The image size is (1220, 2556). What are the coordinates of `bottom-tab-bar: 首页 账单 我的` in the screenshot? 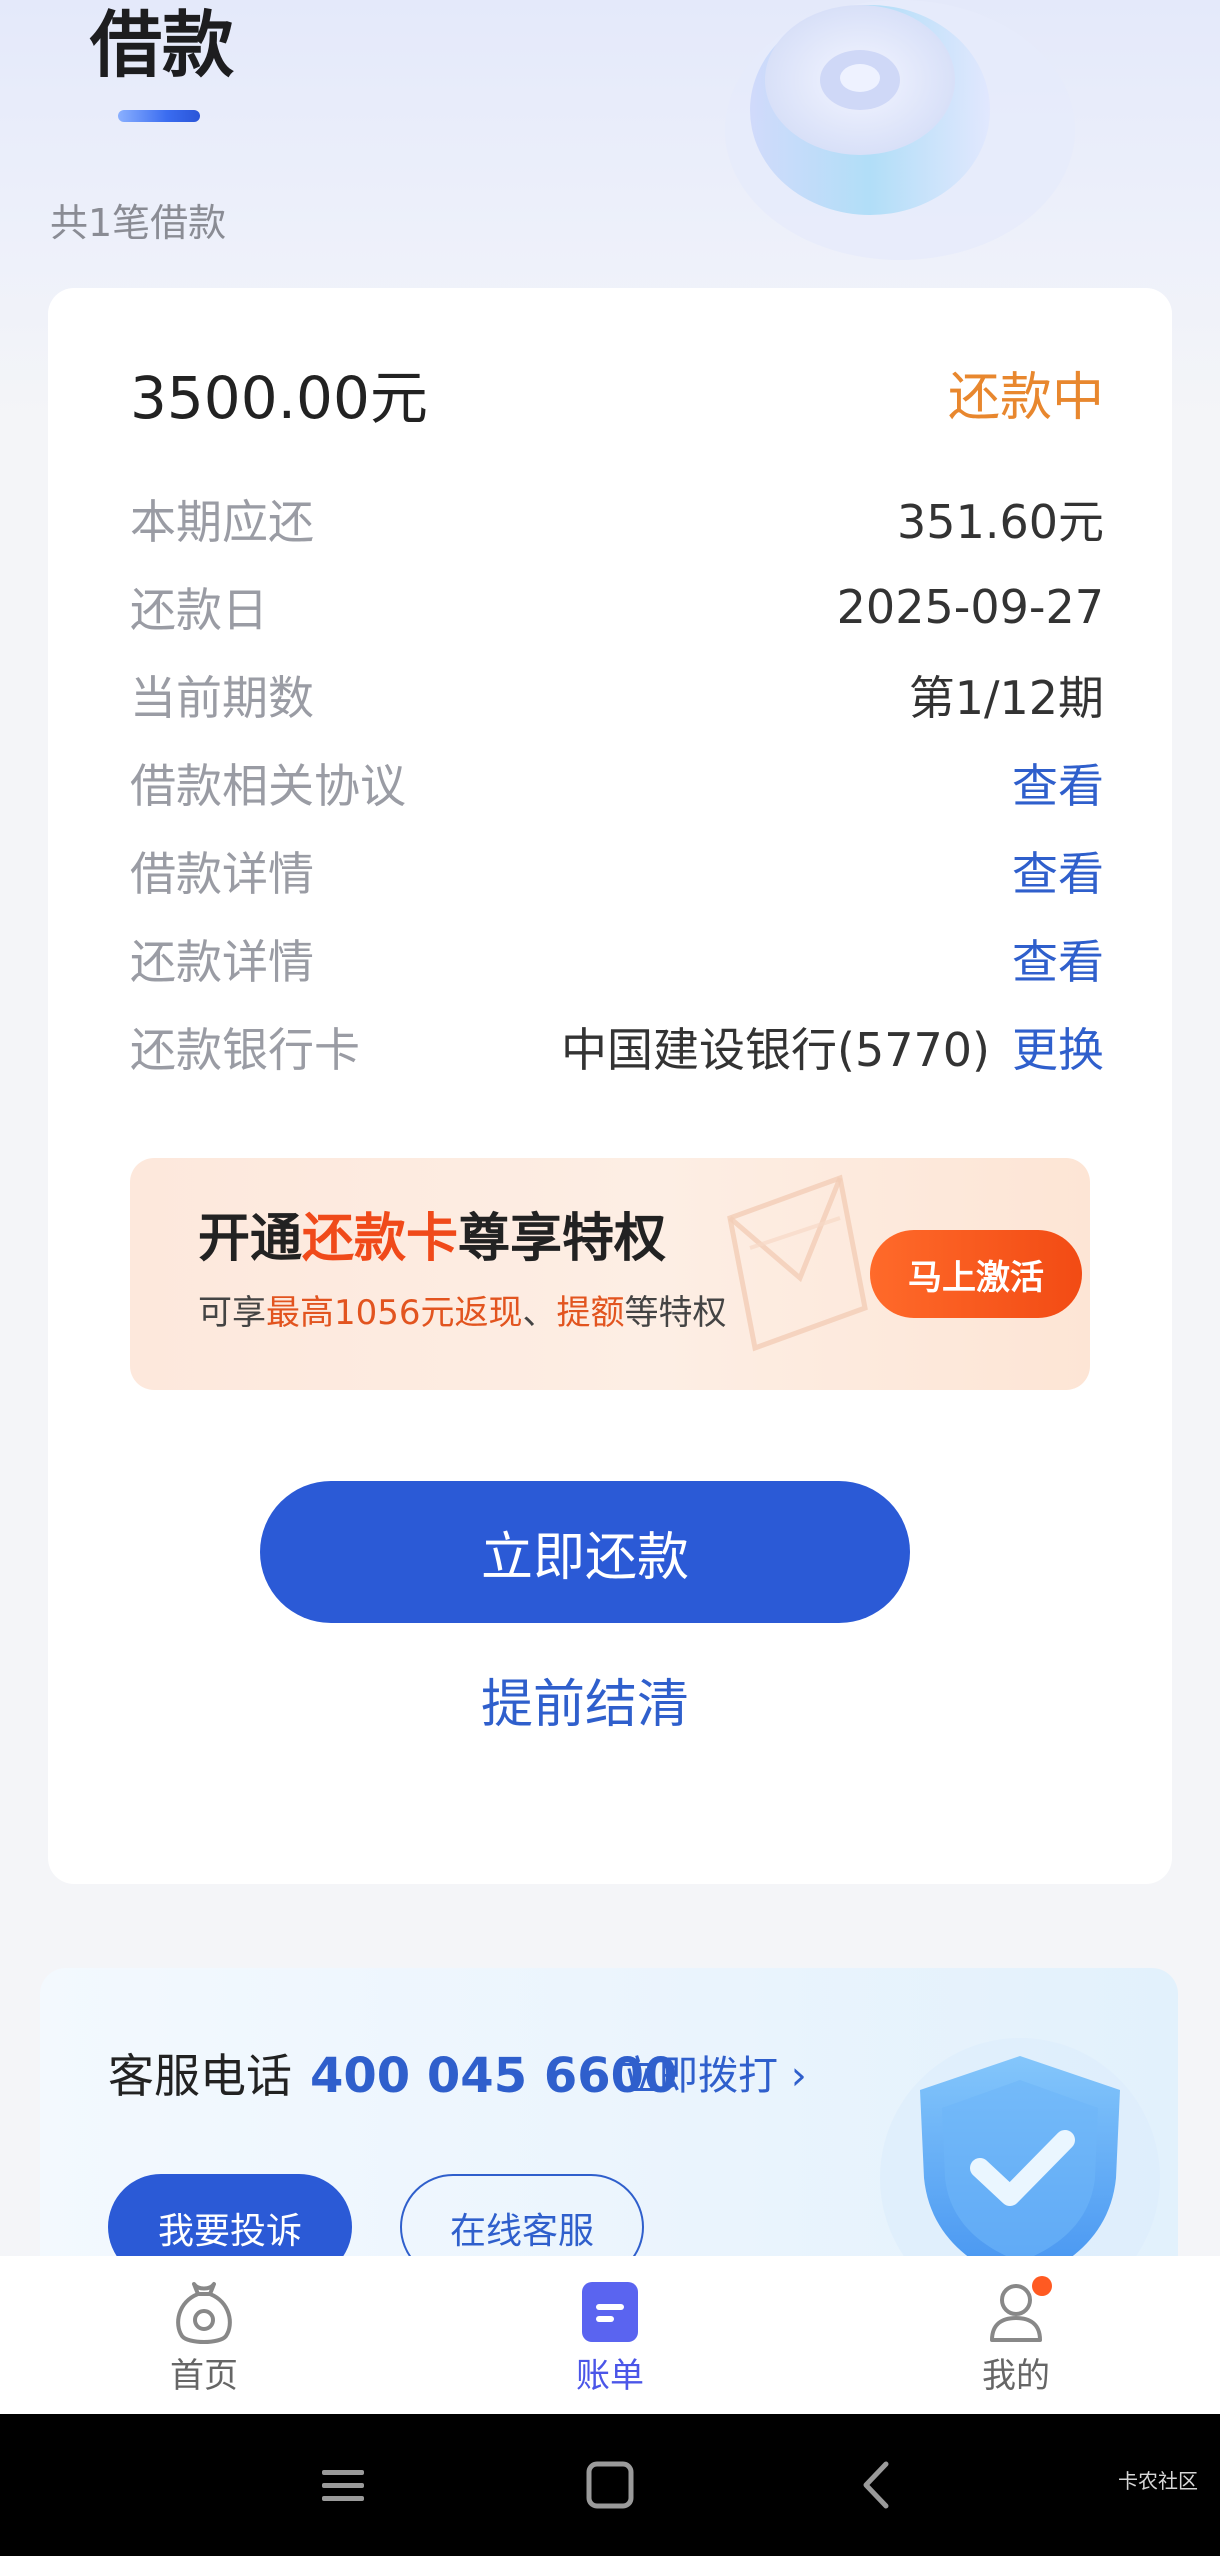 It's located at (610, 2335).